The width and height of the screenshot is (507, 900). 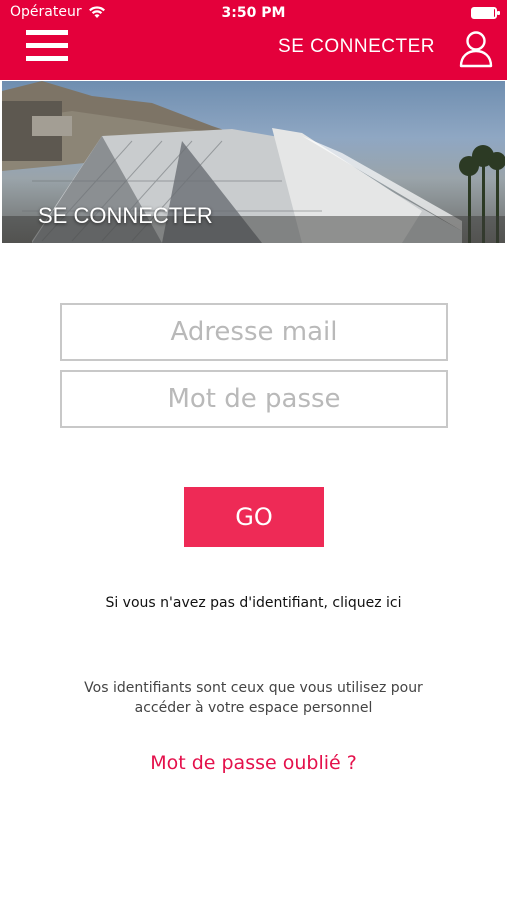 What do you see at coordinates (253, 763) in the screenshot?
I see `forgot-password-link: Mot de passe oublié ?` at bounding box center [253, 763].